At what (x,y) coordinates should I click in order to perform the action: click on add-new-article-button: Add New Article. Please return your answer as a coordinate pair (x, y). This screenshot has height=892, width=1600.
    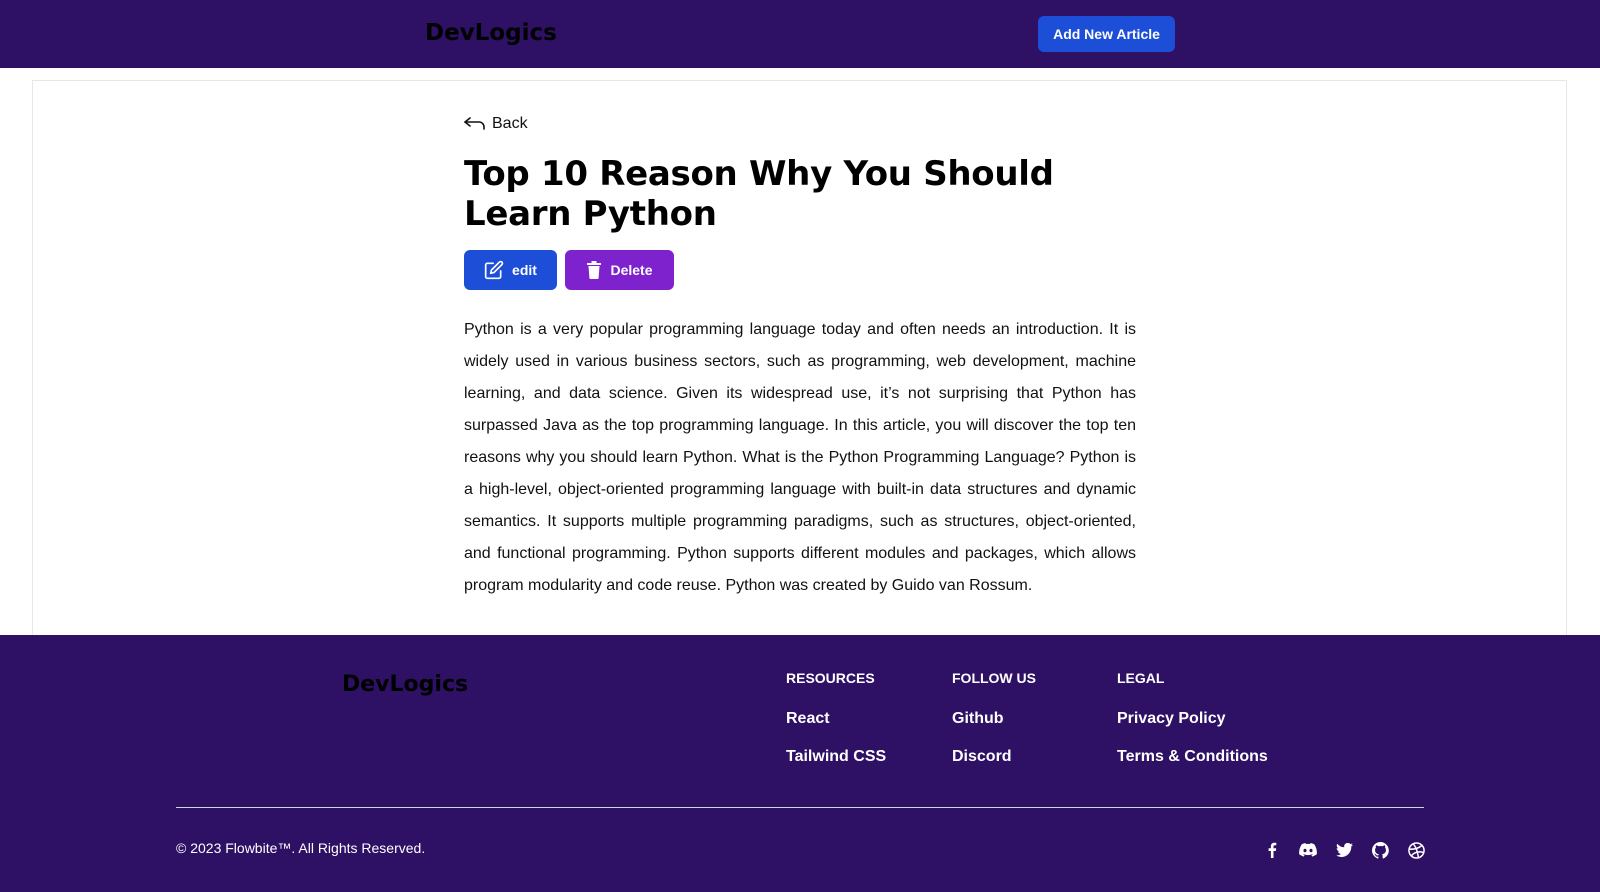
    Looking at the image, I should click on (1106, 34).